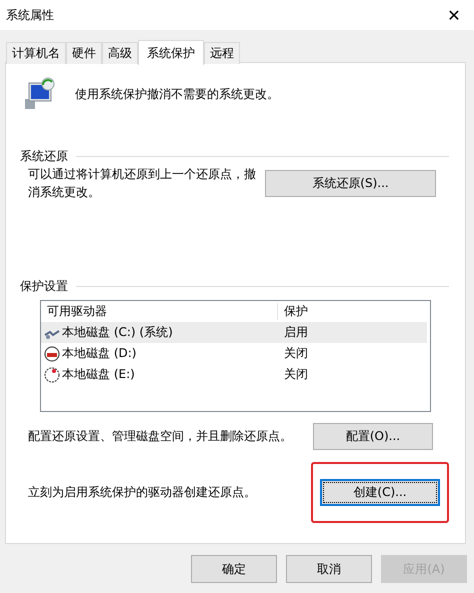  I want to click on tab: 计算机名, so click(36, 53).